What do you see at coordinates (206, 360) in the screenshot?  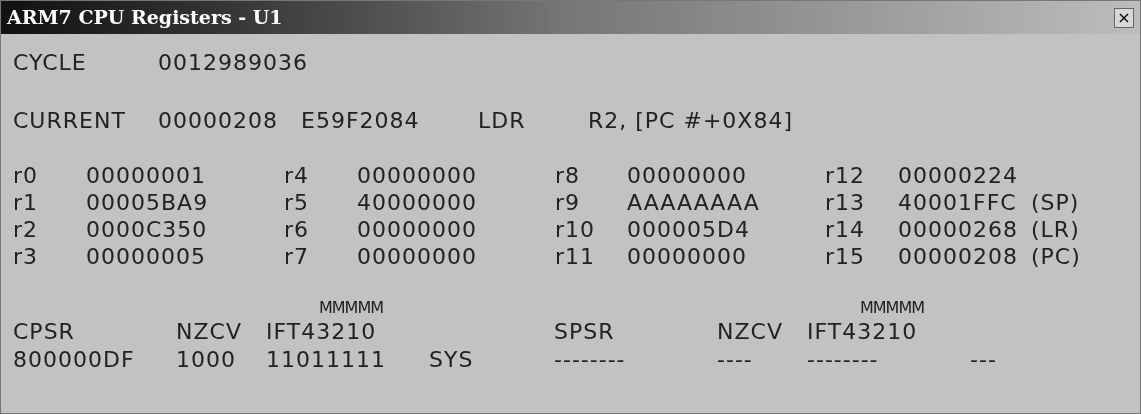 I see `flags-value: 1000` at bounding box center [206, 360].